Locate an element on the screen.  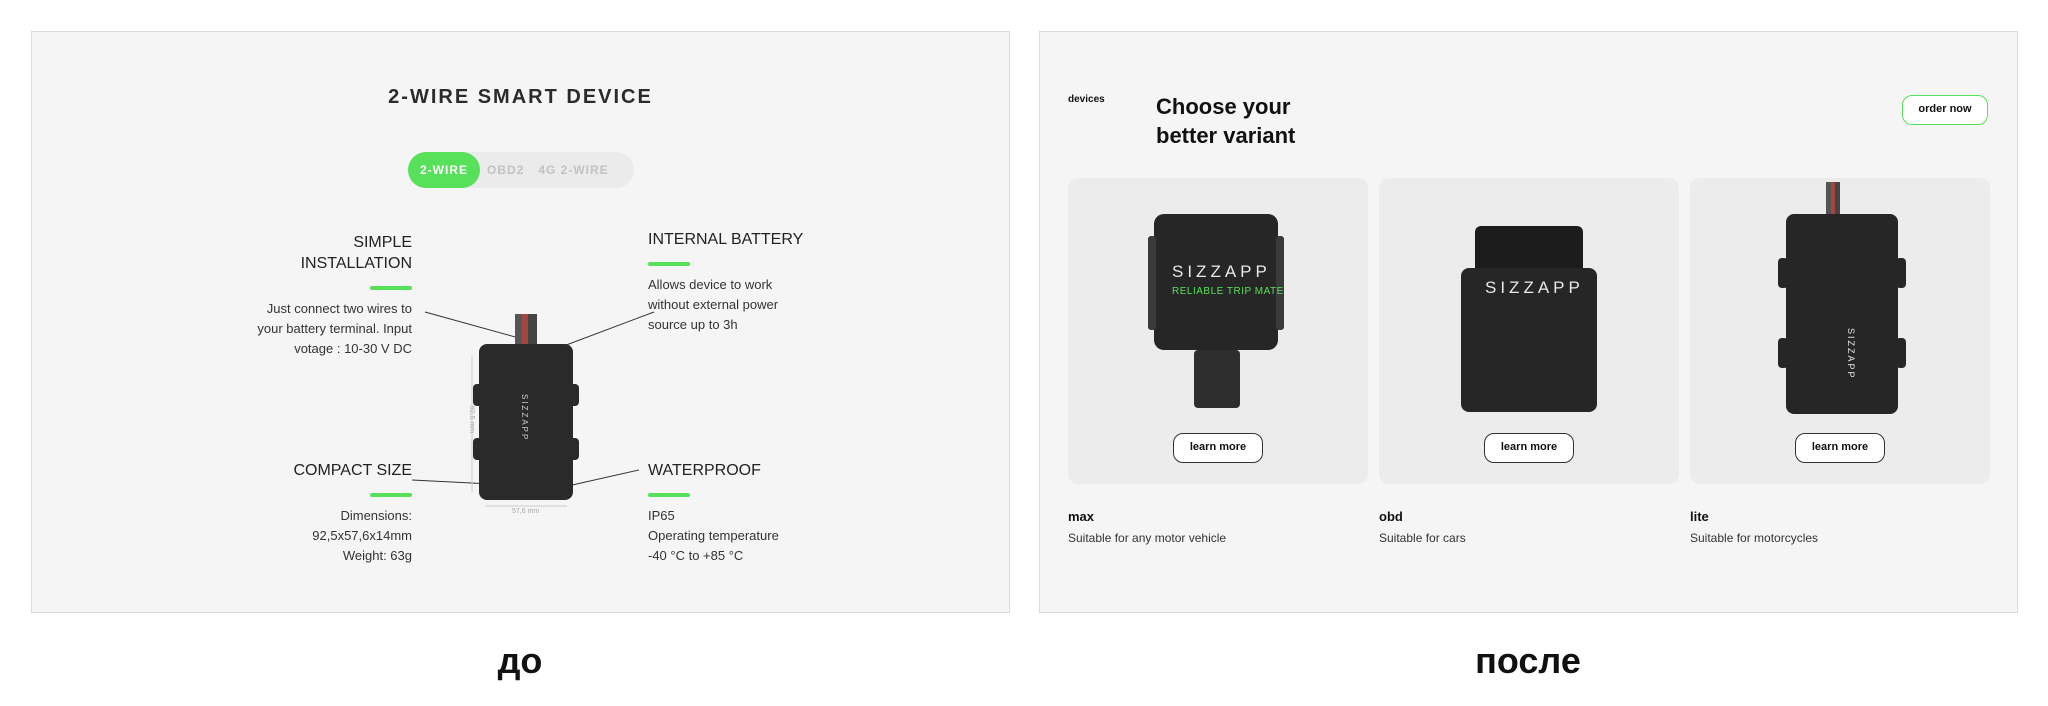
feature-text: source up to 3h is located at coordinates (693, 324).